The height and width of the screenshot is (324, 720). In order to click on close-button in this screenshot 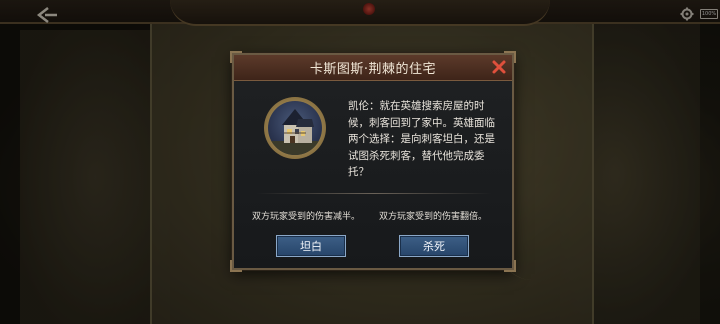, I will do `click(499, 67)`.